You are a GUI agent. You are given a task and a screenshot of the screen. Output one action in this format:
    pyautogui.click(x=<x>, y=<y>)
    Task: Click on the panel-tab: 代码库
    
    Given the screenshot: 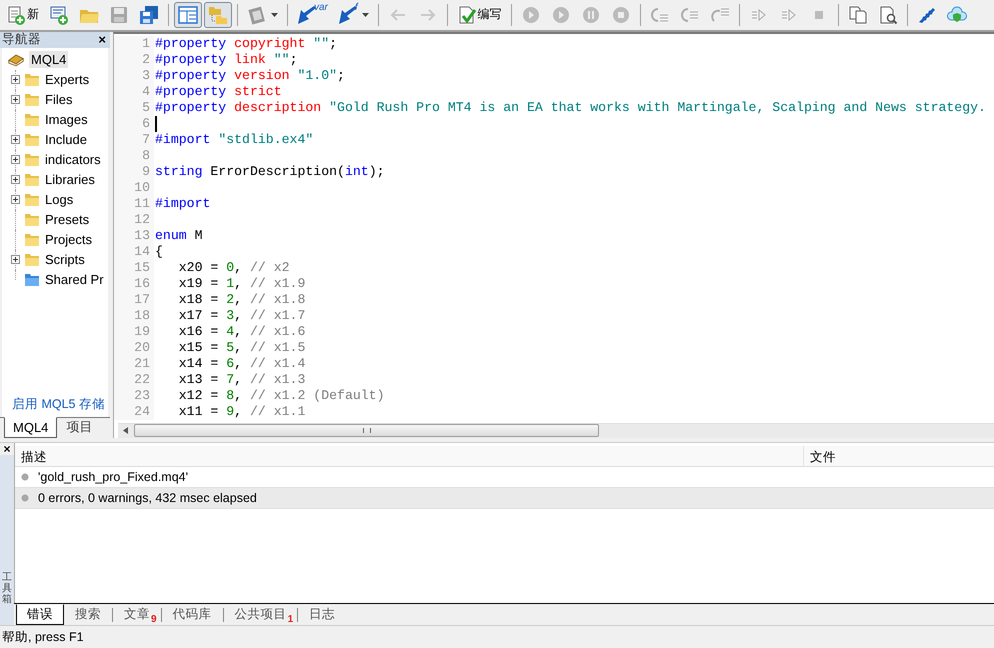 What is the action you would take?
    pyautogui.click(x=192, y=615)
    